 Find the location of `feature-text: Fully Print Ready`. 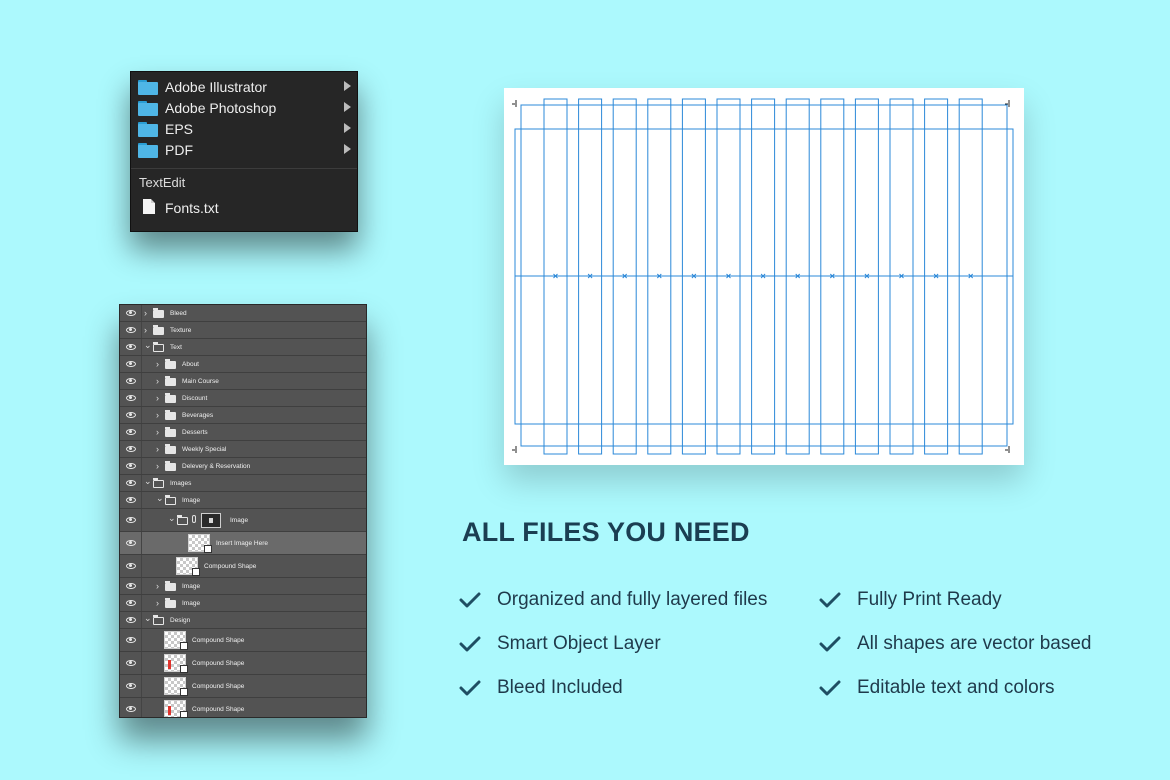

feature-text: Fully Print Ready is located at coordinates (929, 599).